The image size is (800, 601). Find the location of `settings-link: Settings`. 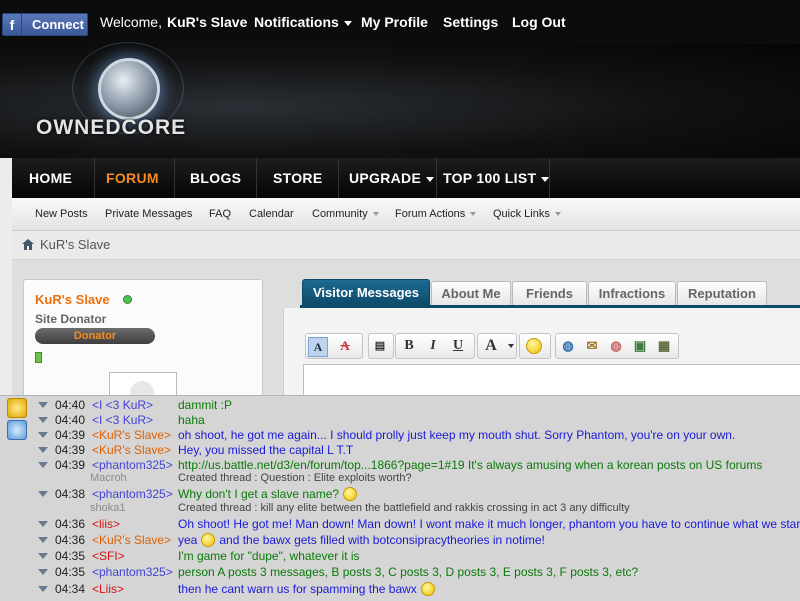

settings-link: Settings is located at coordinates (470, 22).